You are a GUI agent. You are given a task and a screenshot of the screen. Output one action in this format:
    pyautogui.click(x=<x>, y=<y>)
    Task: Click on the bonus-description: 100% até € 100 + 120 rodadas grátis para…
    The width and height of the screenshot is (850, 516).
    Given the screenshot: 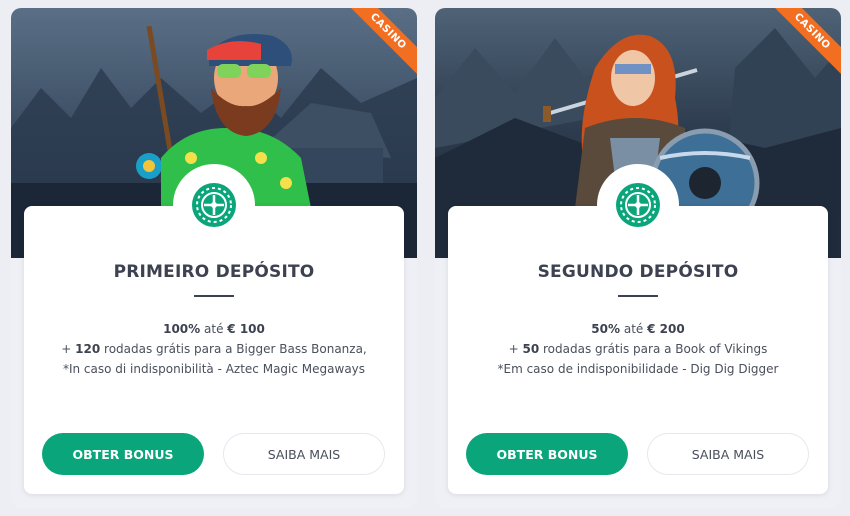 What is the action you would take?
    pyautogui.click(x=214, y=349)
    